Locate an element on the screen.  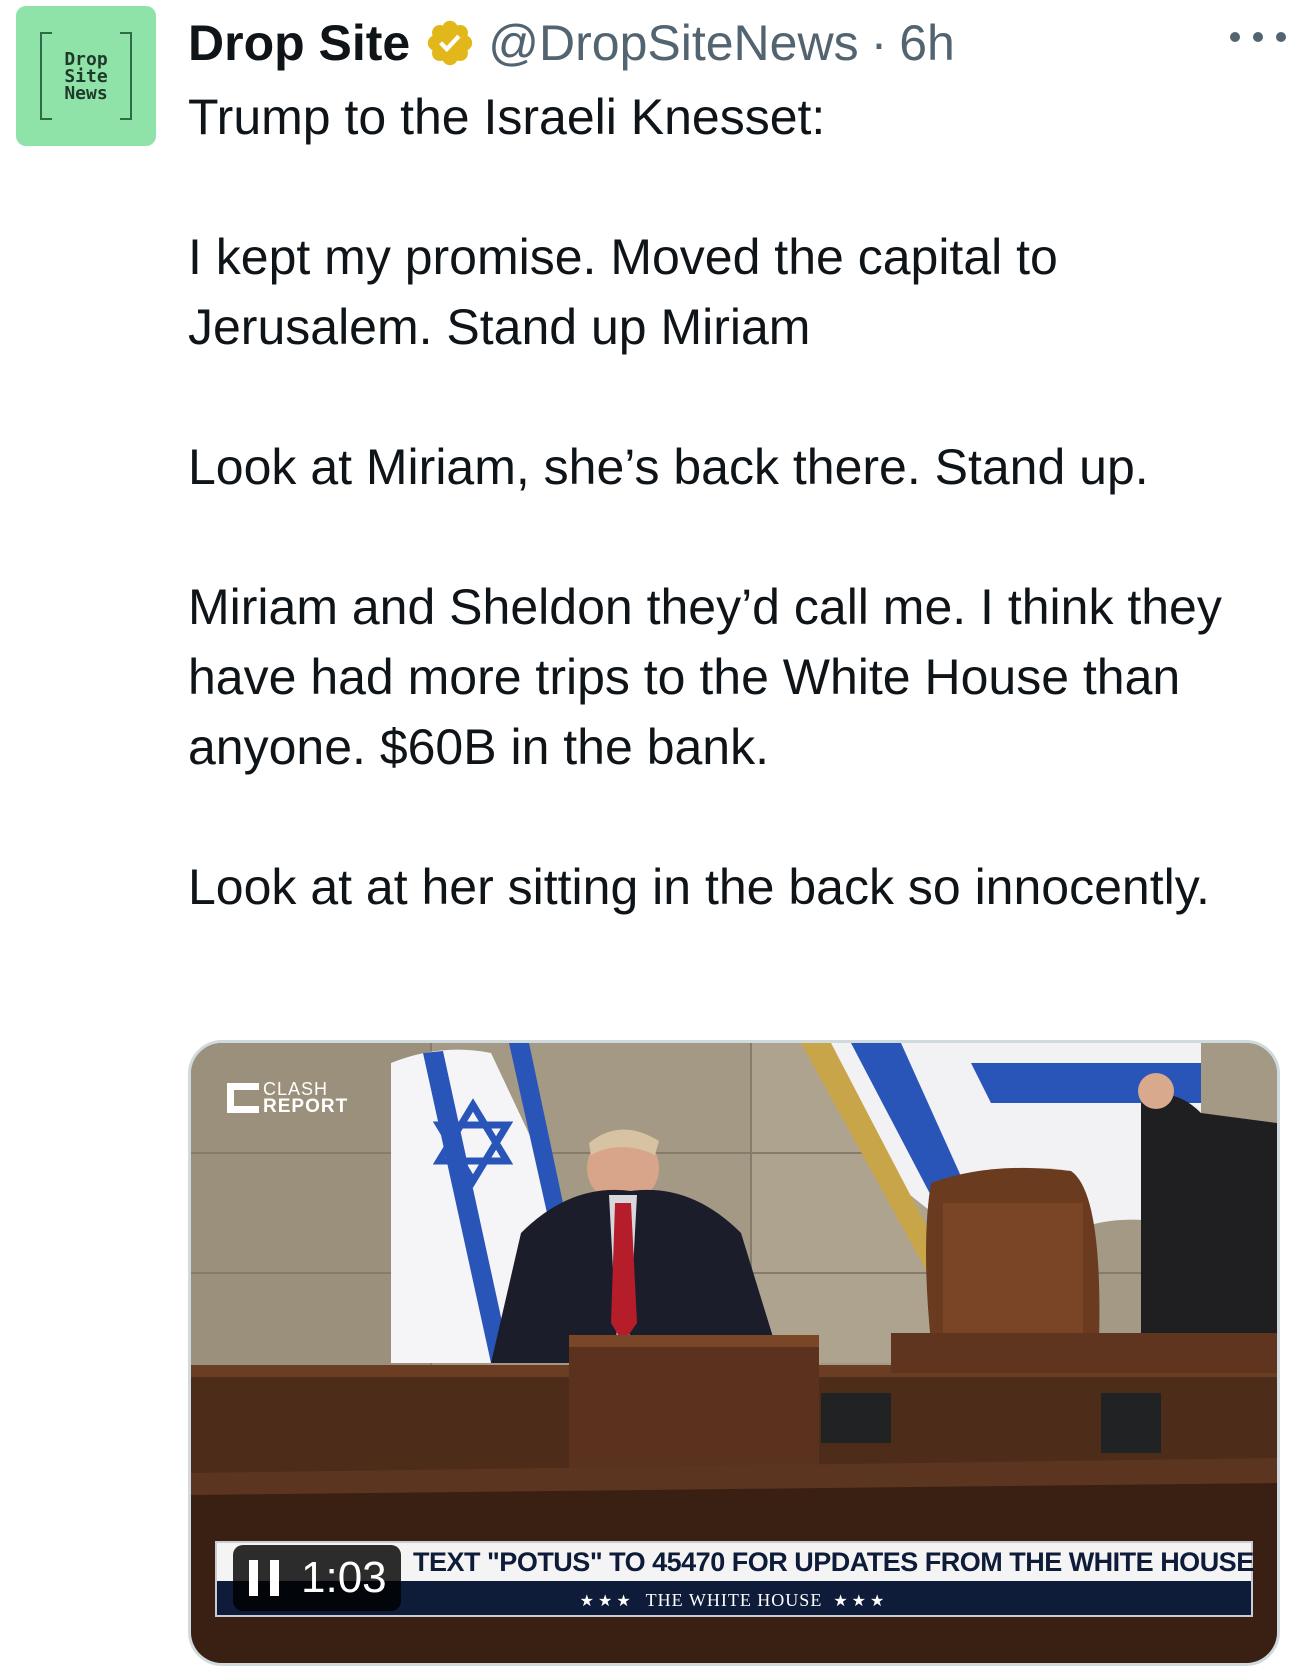
video-duration: 1:03 is located at coordinates (344, 1577).